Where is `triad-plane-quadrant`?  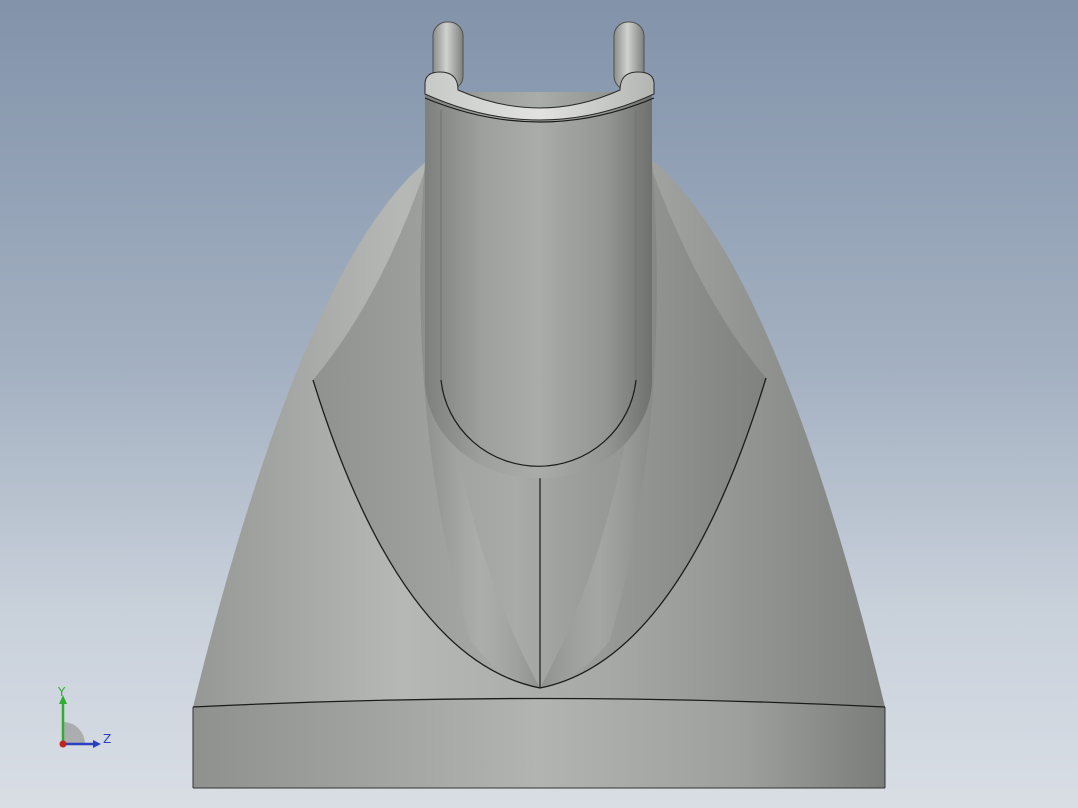 triad-plane-quadrant is located at coordinates (74, 733).